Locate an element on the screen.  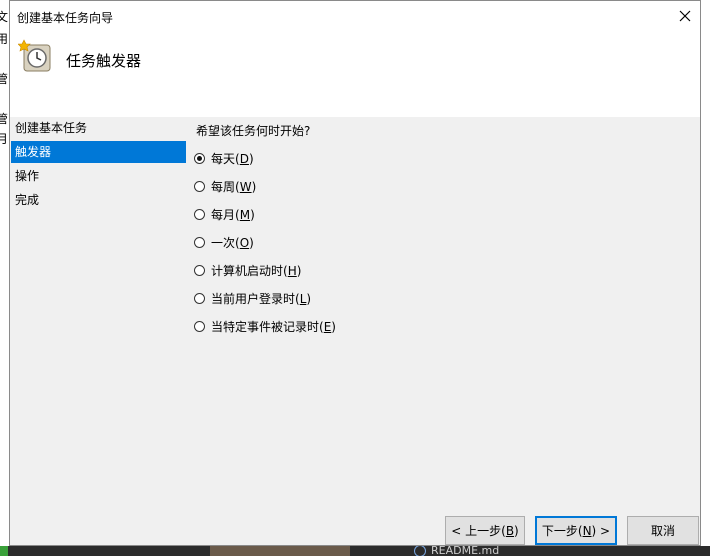
step-label: 操作 is located at coordinates (27, 176).